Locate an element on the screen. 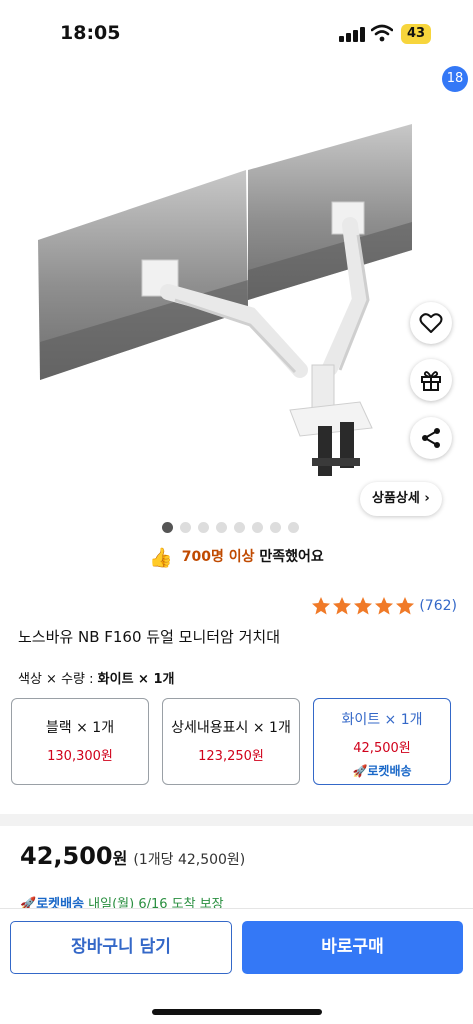 Image resolution: width=473 pixels, height=1024 pixels. option-price: 130,300원 is located at coordinates (80, 756).